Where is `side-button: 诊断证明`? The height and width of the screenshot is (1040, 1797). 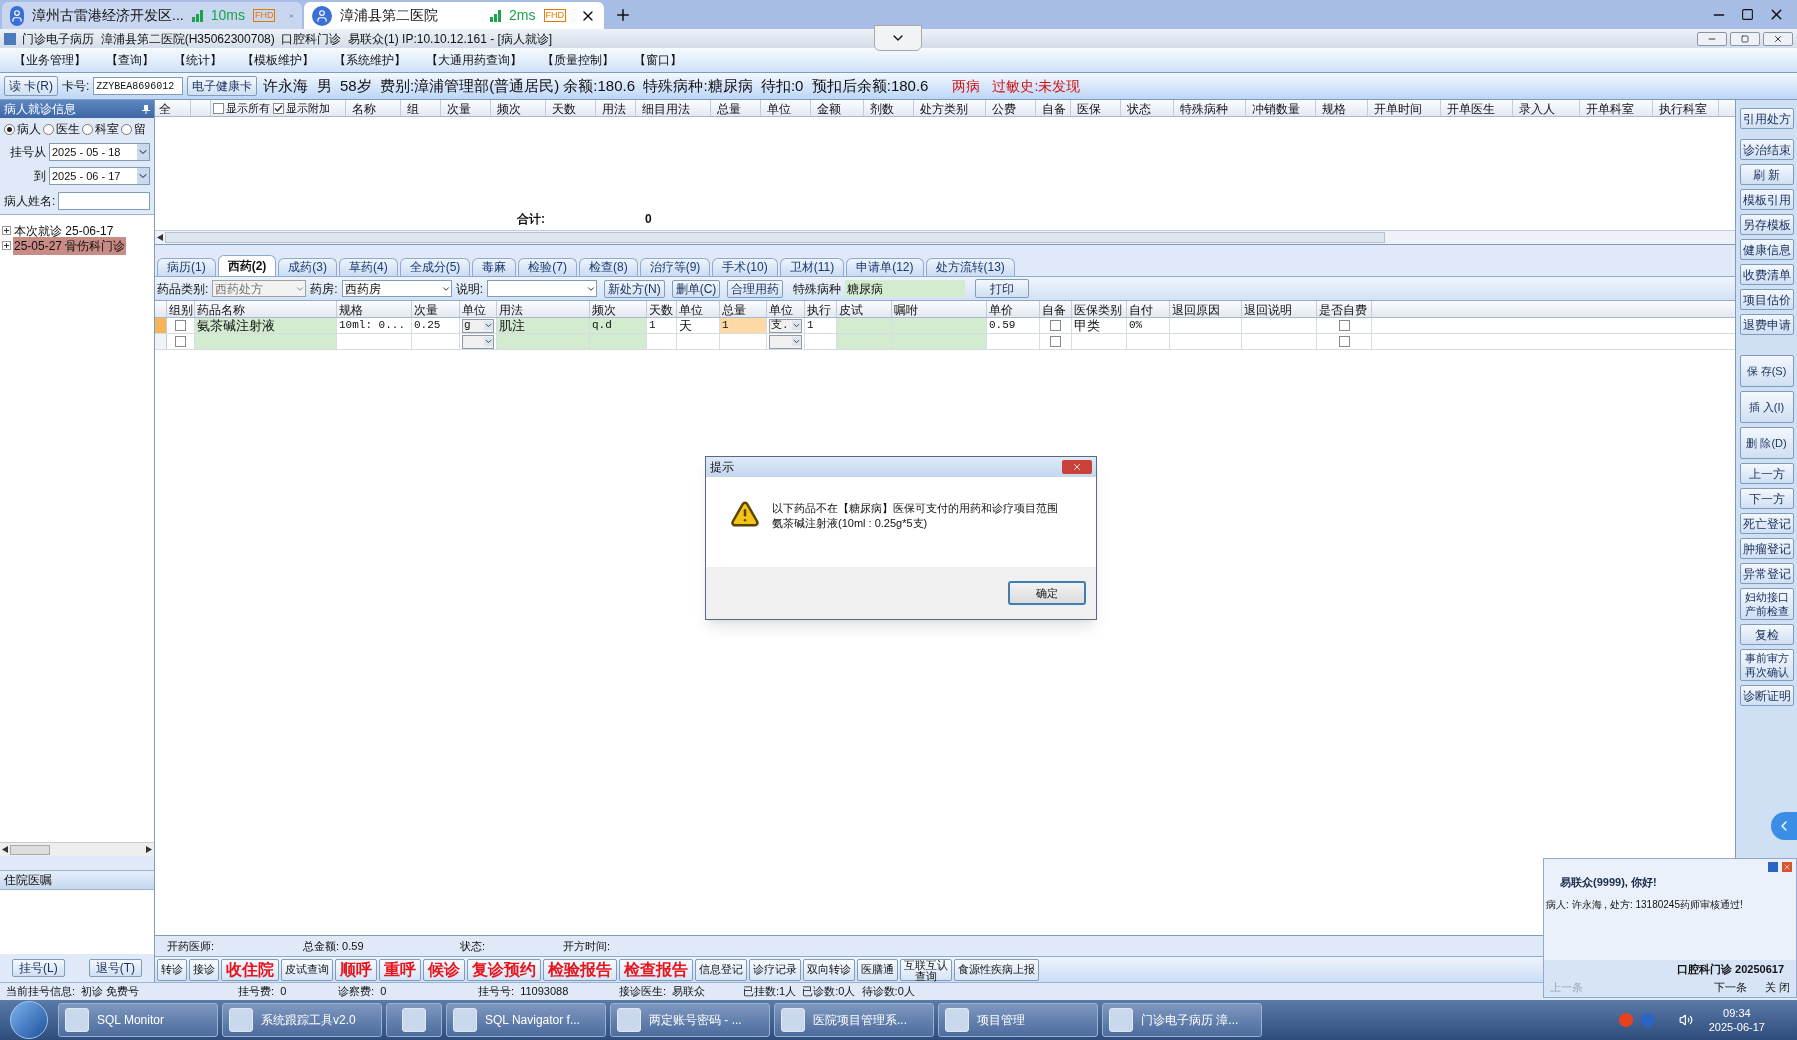 side-button: 诊断证明 is located at coordinates (1766, 695).